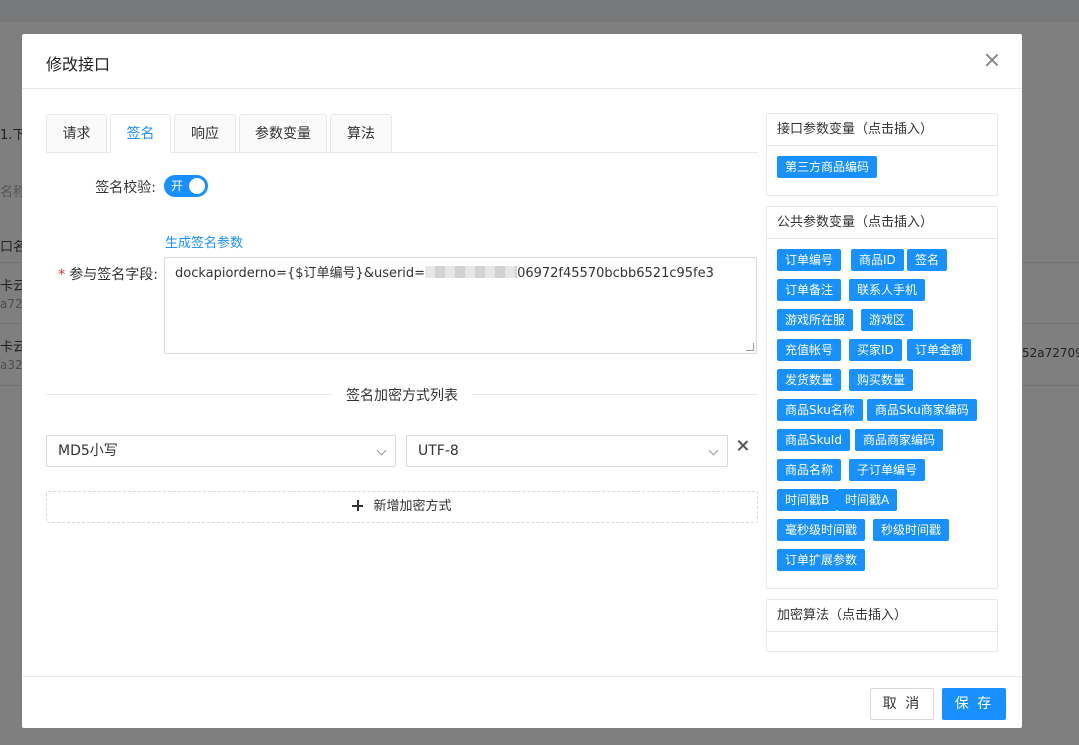  Describe the element at coordinates (882, 154) in the screenshot. I see `interface-vars-panel: 接口参数变量（点击插入） 第三方商品编码` at that location.